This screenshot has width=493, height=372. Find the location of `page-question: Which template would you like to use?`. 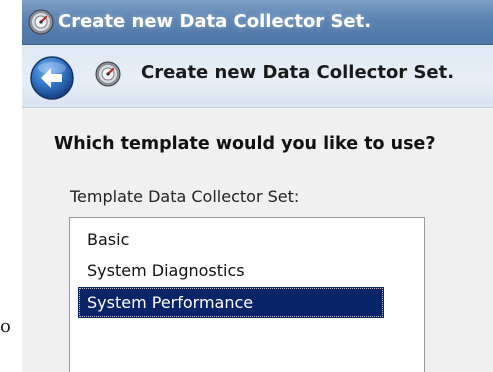

page-question: Which template would you like to use? is located at coordinates (245, 144).